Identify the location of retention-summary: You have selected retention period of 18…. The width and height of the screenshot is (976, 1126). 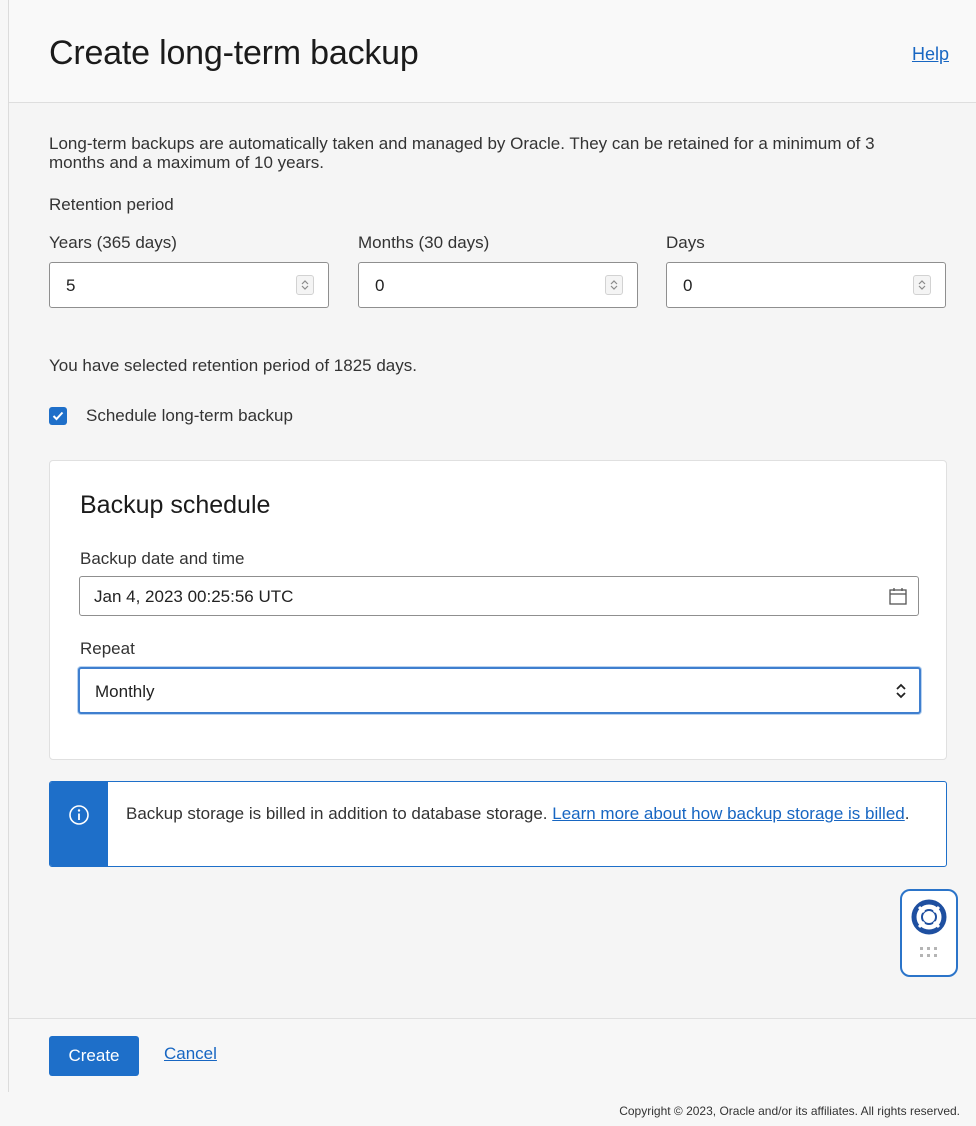
(233, 365).